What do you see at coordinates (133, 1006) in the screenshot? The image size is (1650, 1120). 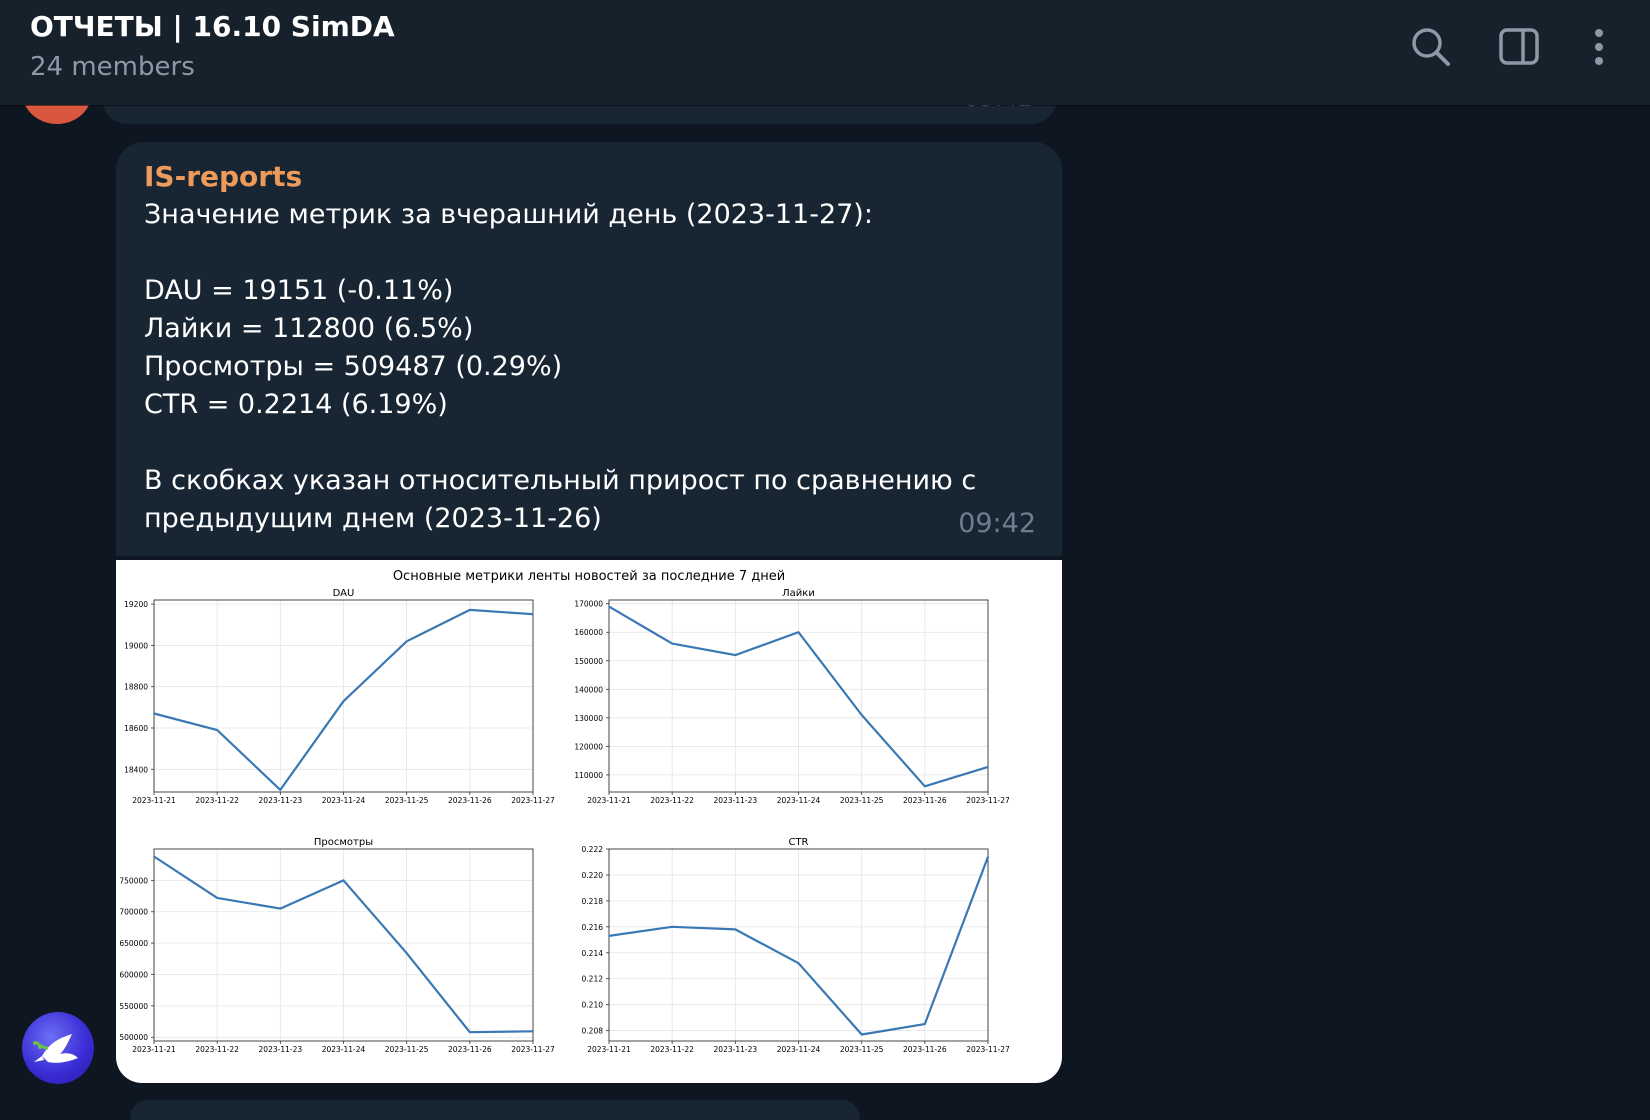 I see `y-tick-label: 550000` at bounding box center [133, 1006].